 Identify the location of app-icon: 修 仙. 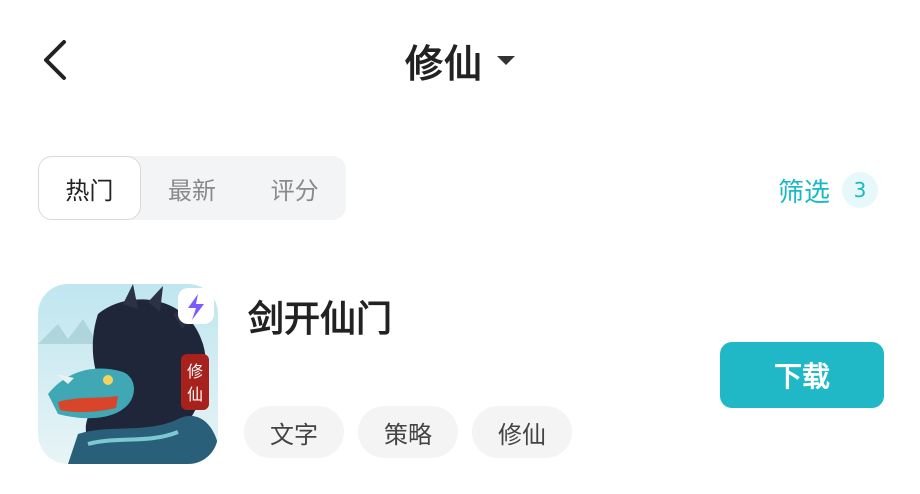
(128, 374).